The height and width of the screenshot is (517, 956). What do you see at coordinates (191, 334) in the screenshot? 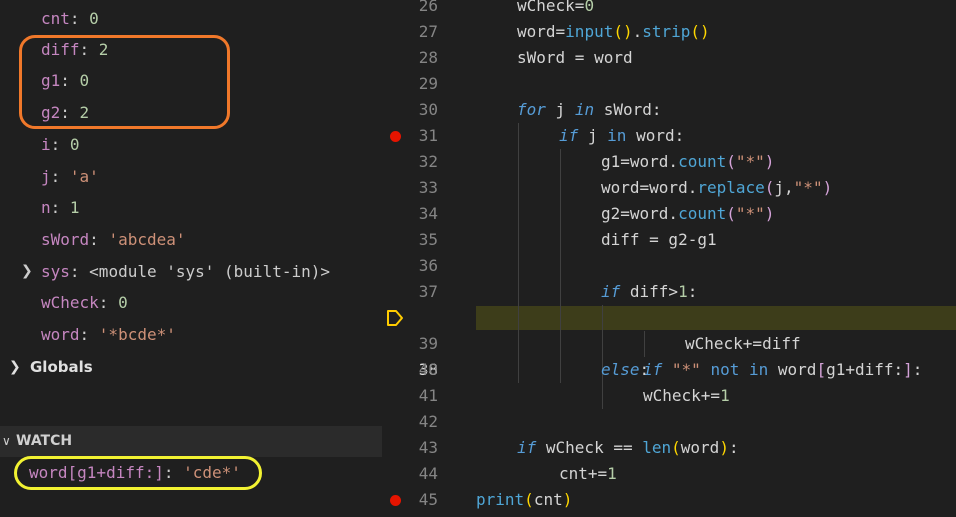
I see `variable-row-word: word: '*bcde*'` at bounding box center [191, 334].